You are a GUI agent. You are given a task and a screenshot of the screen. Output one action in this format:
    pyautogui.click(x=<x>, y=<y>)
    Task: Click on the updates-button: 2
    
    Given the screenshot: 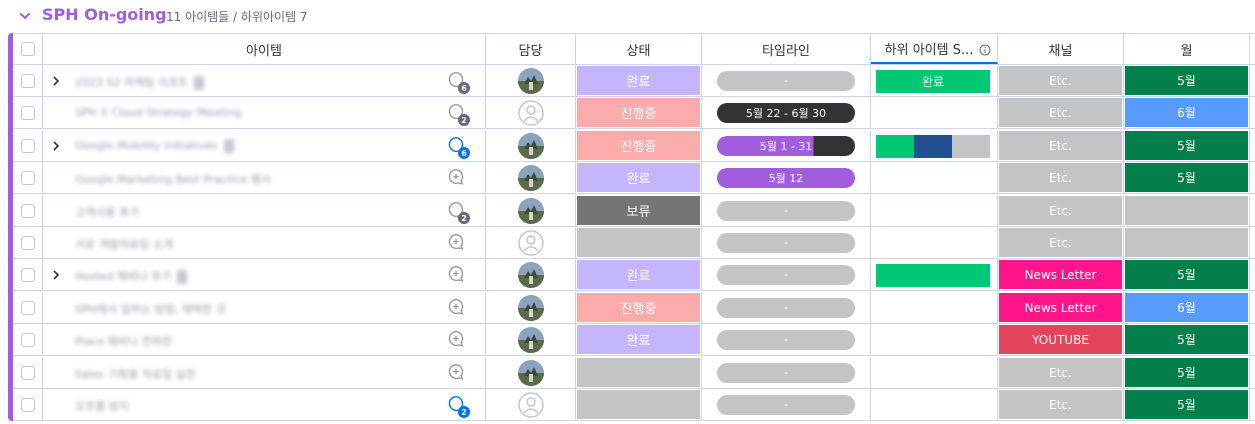 What is the action you would take?
    pyautogui.click(x=458, y=114)
    